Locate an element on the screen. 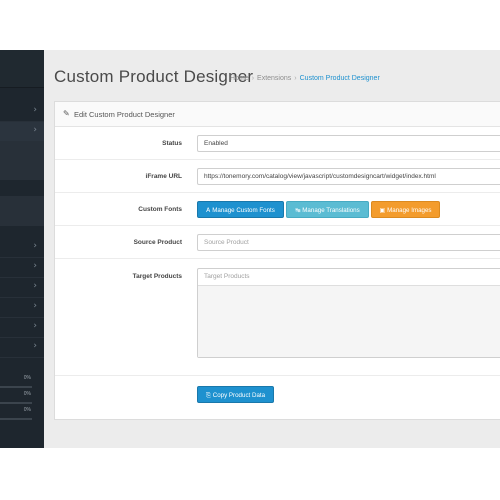 The width and height of the screenshot is (500, 500). sidebar-item-active: › is located at coordinates (22, 132).